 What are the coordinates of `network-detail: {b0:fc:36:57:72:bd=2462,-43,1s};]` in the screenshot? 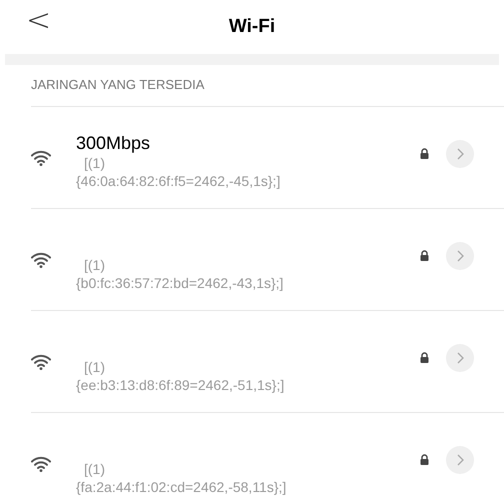 It's located at (180, 283).